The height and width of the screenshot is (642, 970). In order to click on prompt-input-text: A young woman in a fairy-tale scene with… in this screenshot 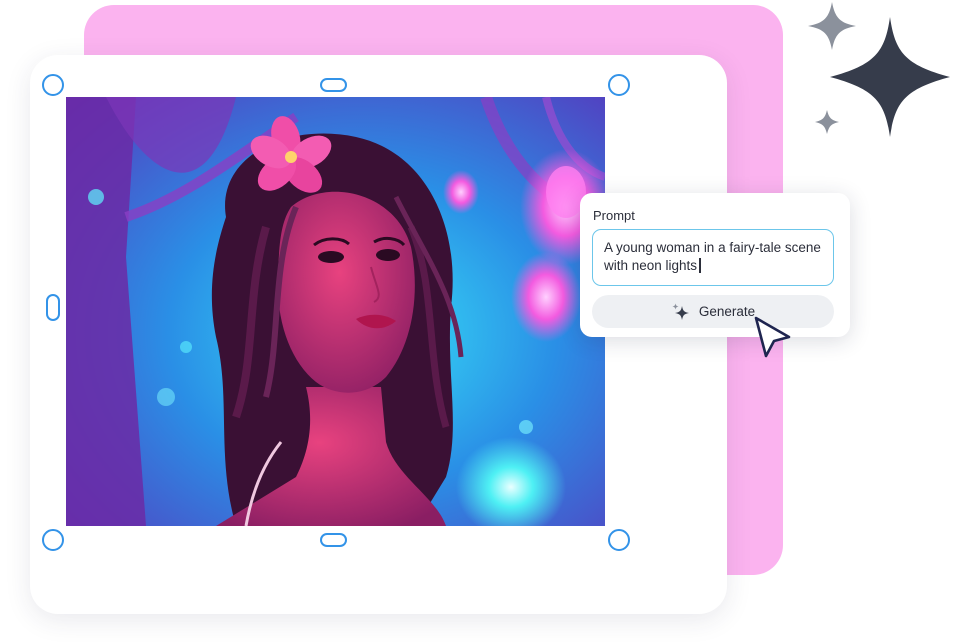, I will do `click(712, 256)`.